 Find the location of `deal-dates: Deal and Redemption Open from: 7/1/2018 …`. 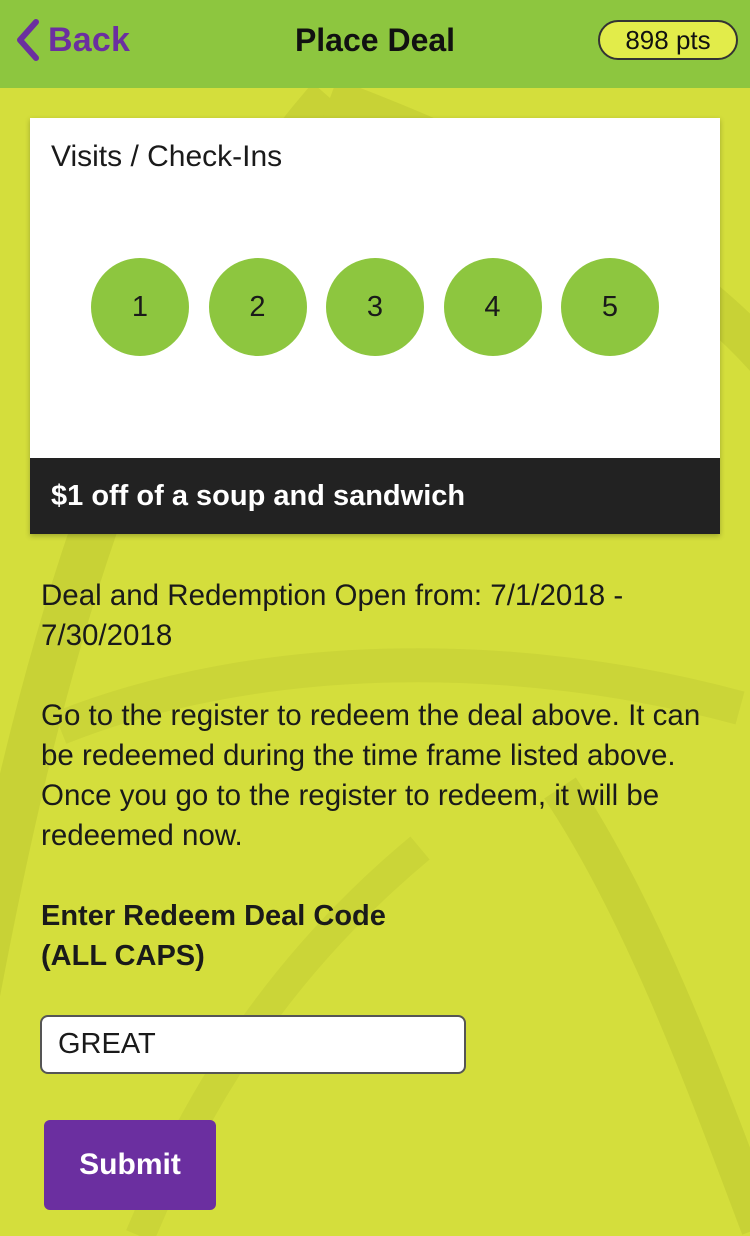

deal-dates: Deal and Redemption Open from: 7/1/2018 … is located at coordinates (332, 615).